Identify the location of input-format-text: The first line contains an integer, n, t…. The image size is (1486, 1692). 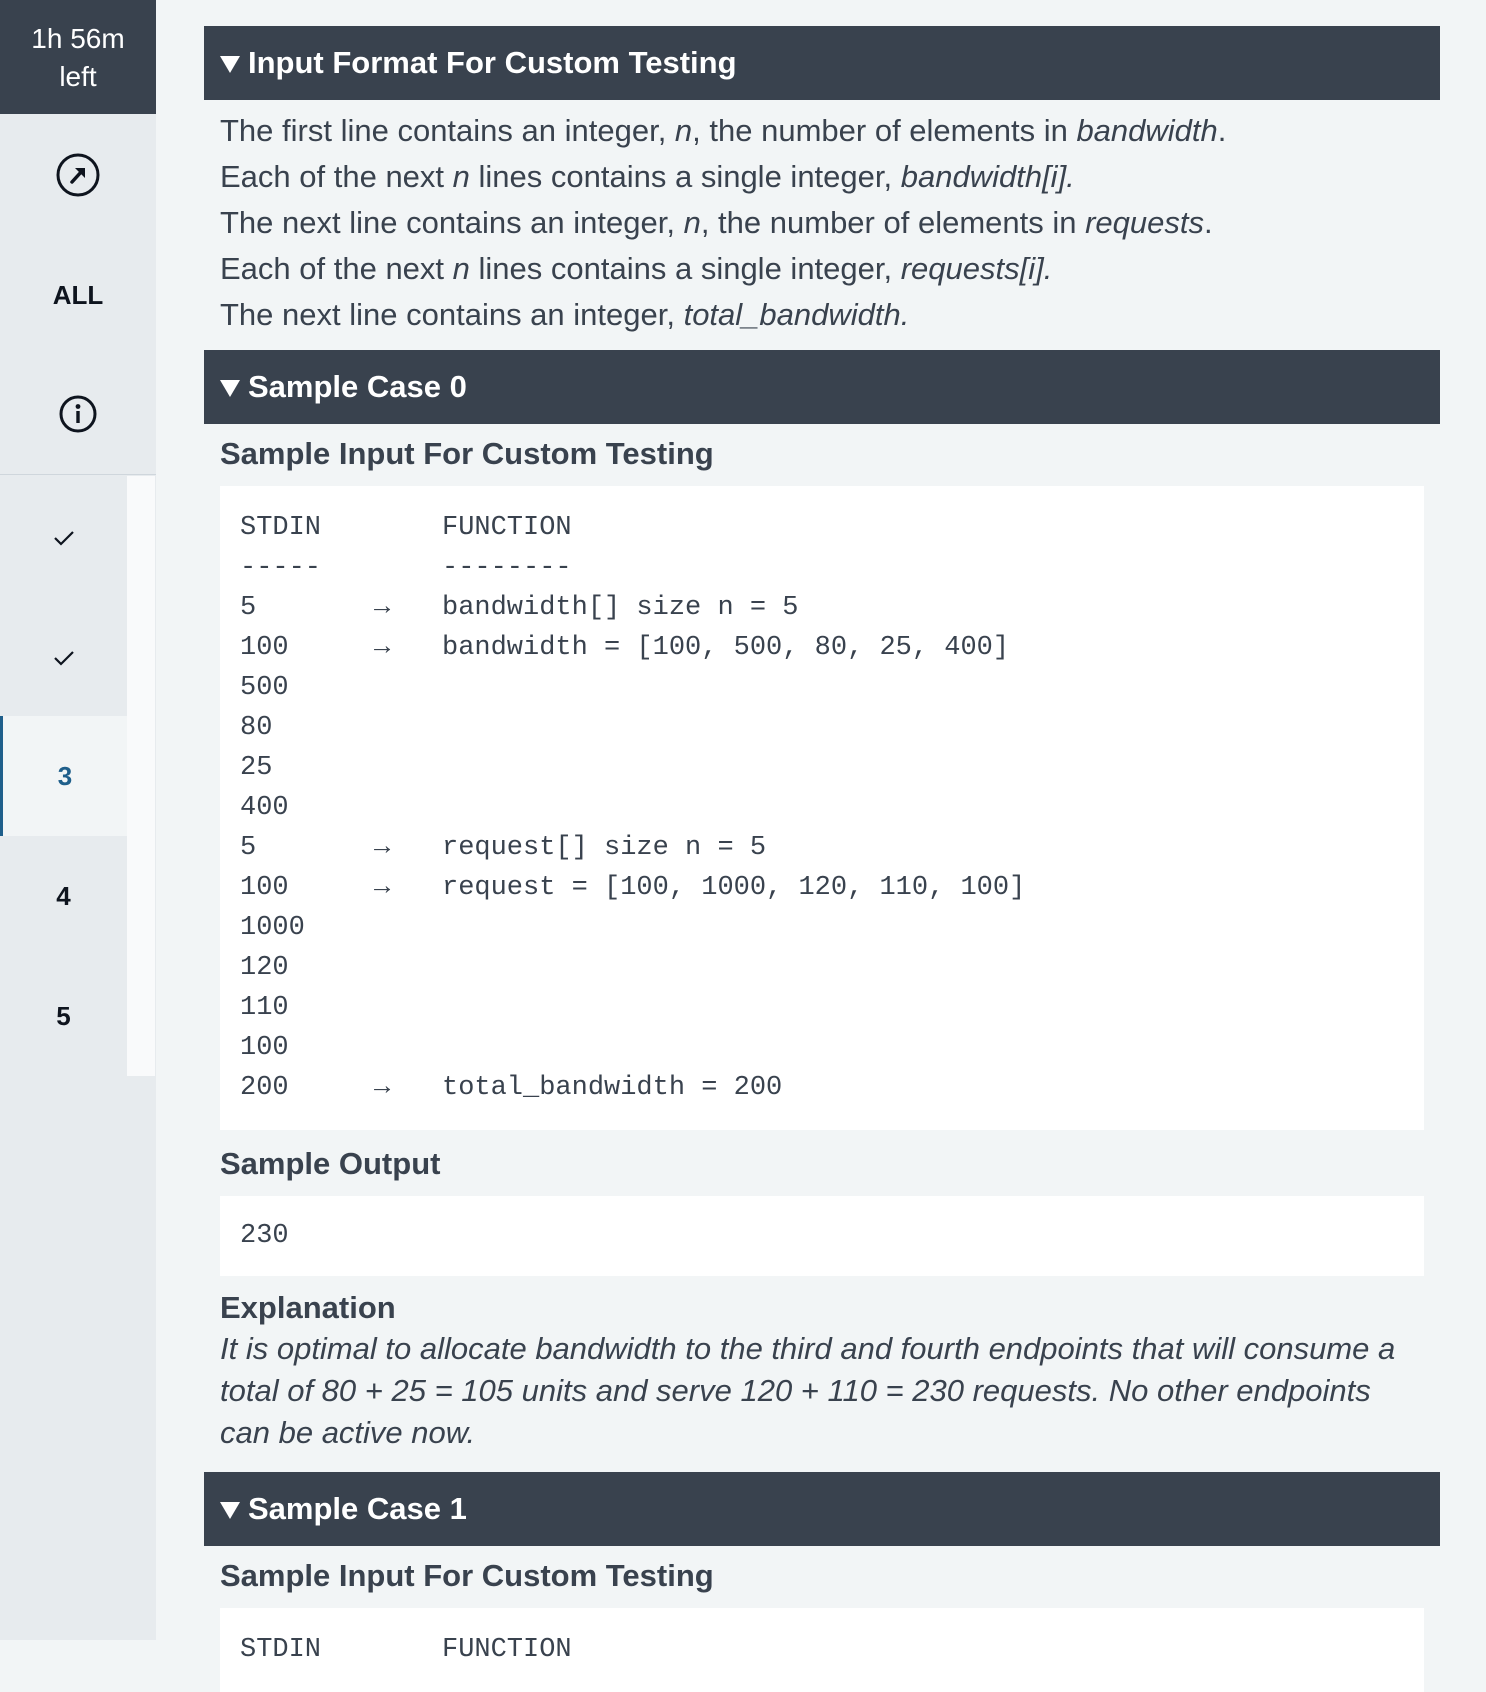
(822, 225).